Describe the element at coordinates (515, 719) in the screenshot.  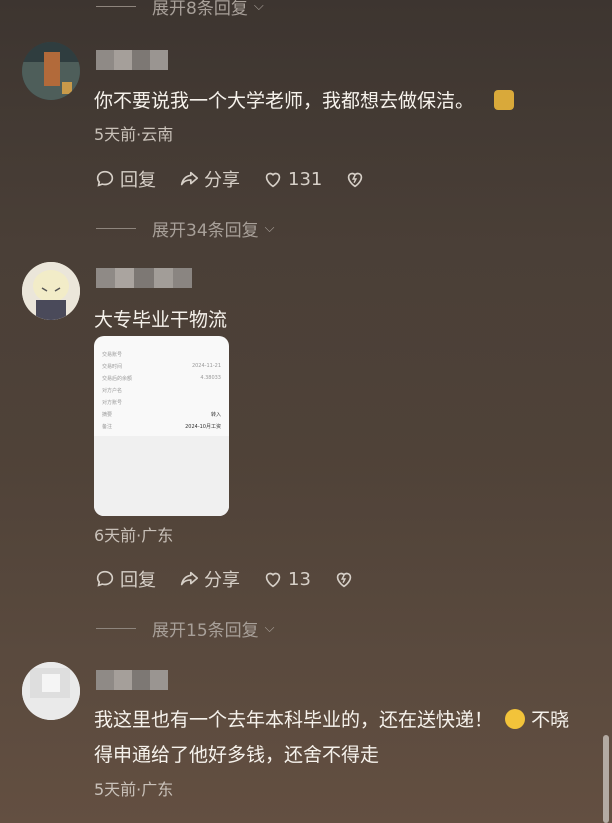
I see `laughing-emoji-icon` at that location.